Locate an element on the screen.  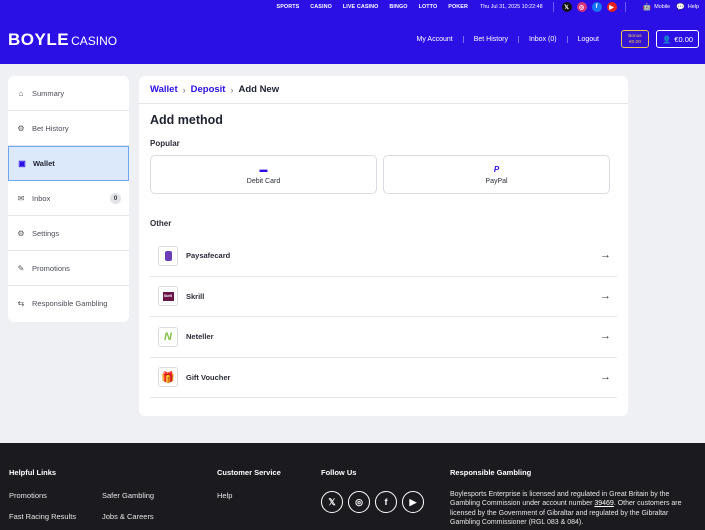
other-heading: Other is located at coordinates (161, 223).